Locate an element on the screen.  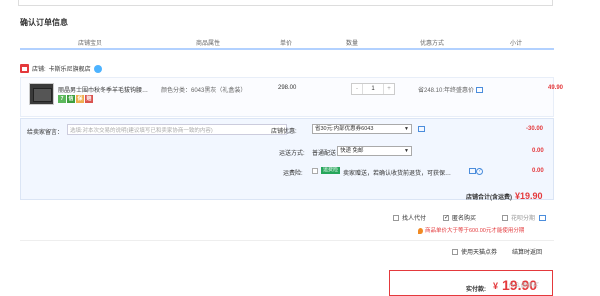
product-thumbnail is located at coordinates (41, 94).